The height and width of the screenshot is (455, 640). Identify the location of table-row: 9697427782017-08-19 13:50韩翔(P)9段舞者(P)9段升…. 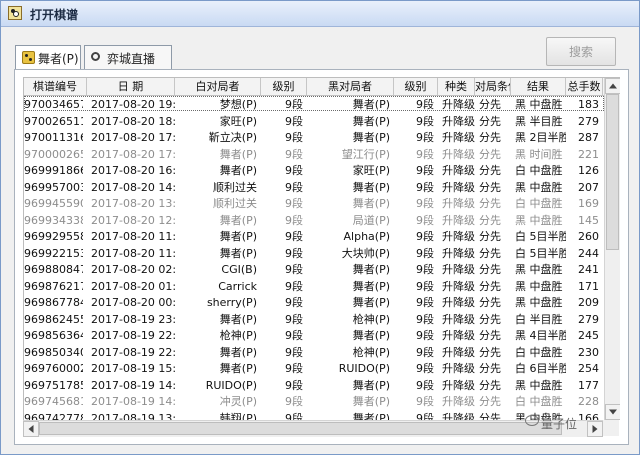
(313, 415).